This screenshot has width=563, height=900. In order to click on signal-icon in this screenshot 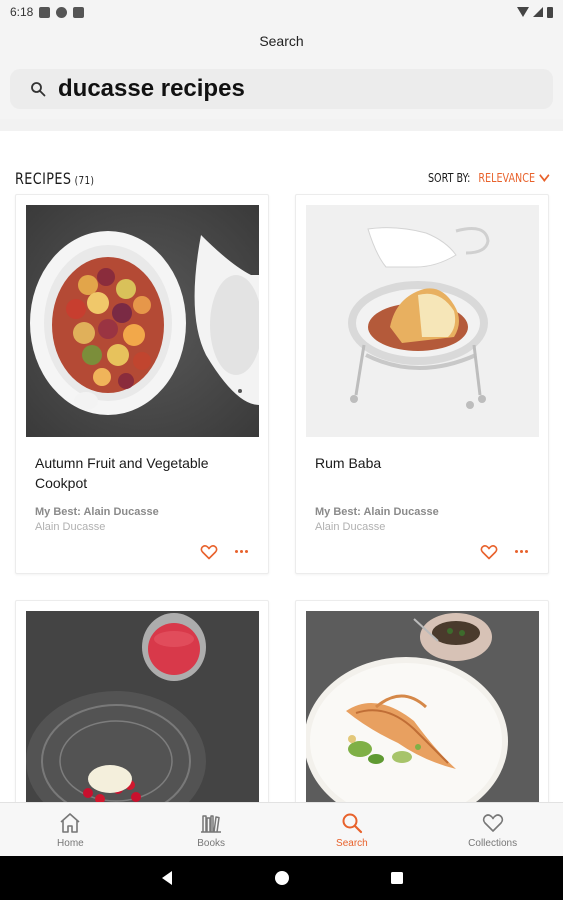, I will do `click(538, 12)`.